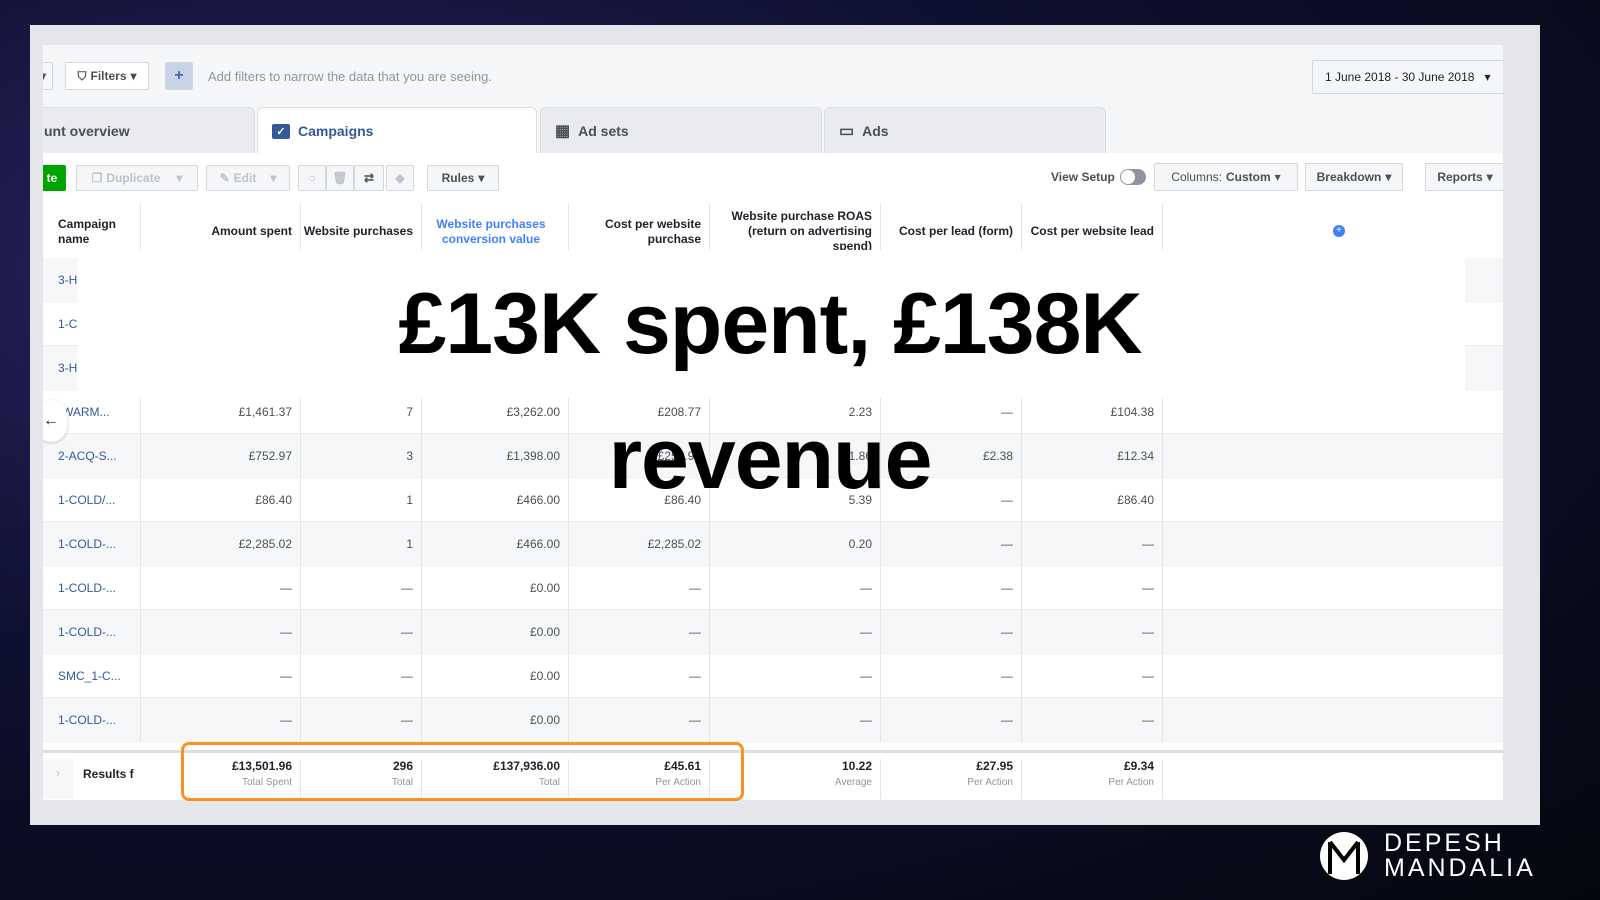 This screenshot has height=900, width=1600. I want to click on headline-line-1: £13K spent, £138K, so click(770, 324).